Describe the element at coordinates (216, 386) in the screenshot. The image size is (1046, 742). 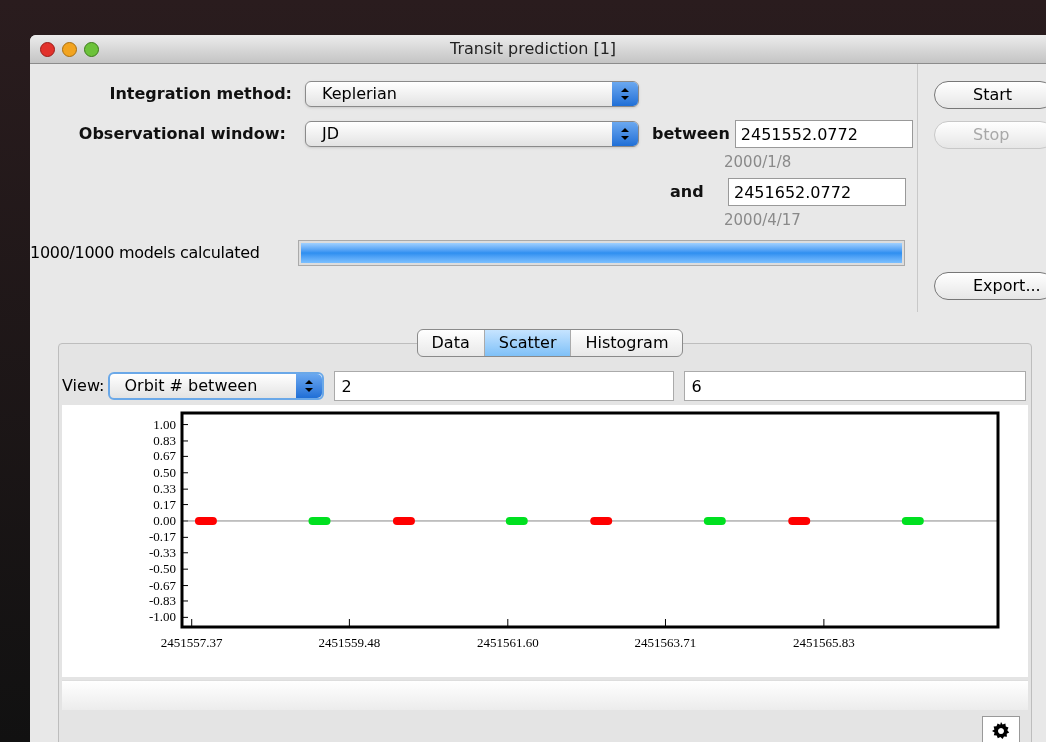
I see `view-dropdown: Orbit # between` at that location.